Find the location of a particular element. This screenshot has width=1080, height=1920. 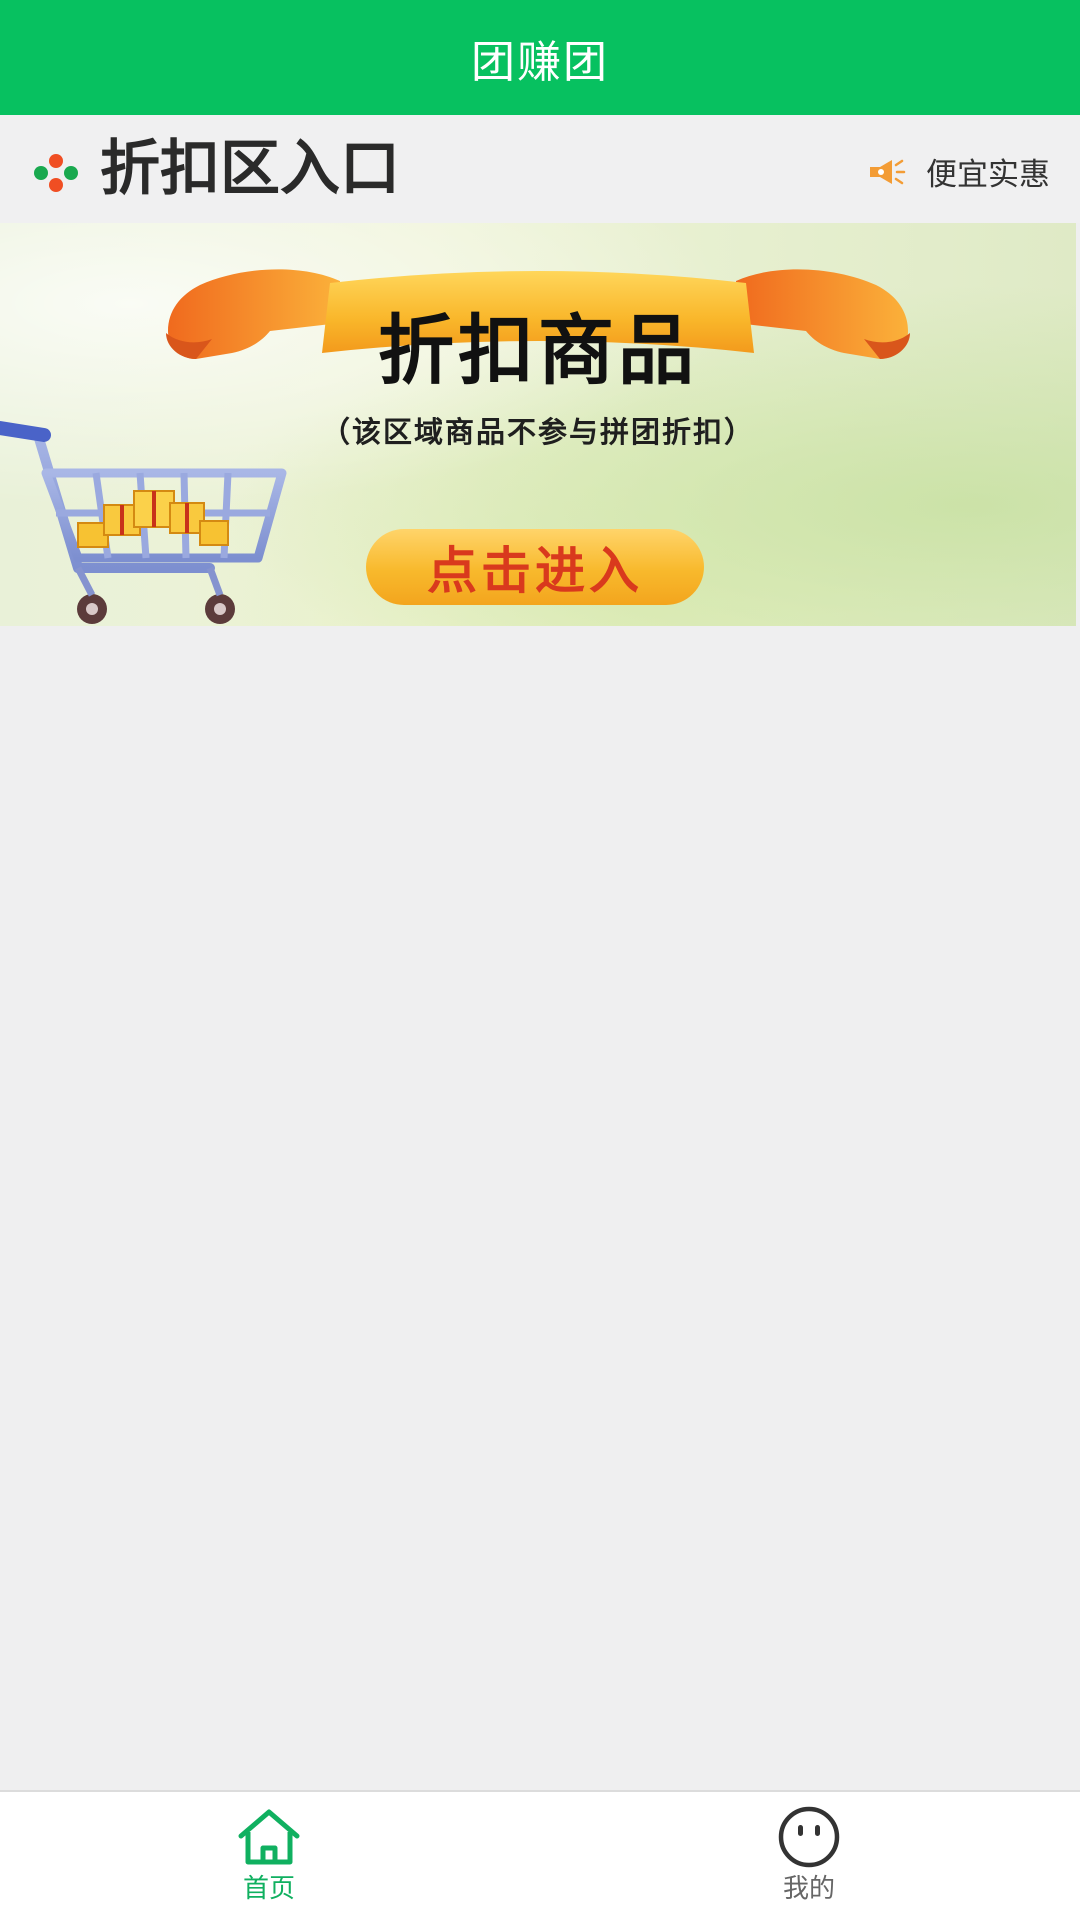

section-side-text: 便宜实惠 is located at coordinates (988, 175).